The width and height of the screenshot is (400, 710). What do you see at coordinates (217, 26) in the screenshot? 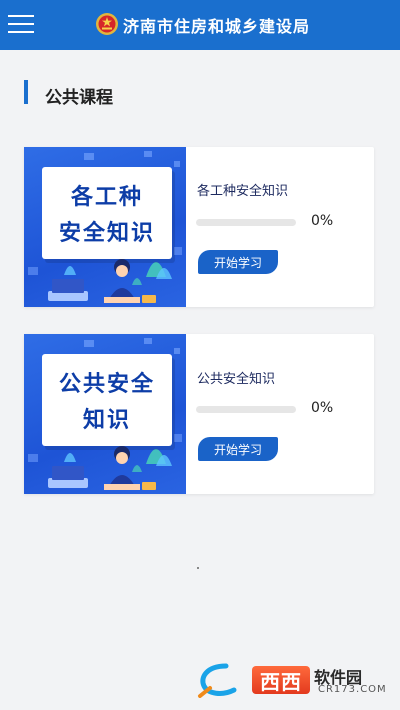
I see `header-title: 济南市住房和城乡建设局` at bounding box center [217, 26].